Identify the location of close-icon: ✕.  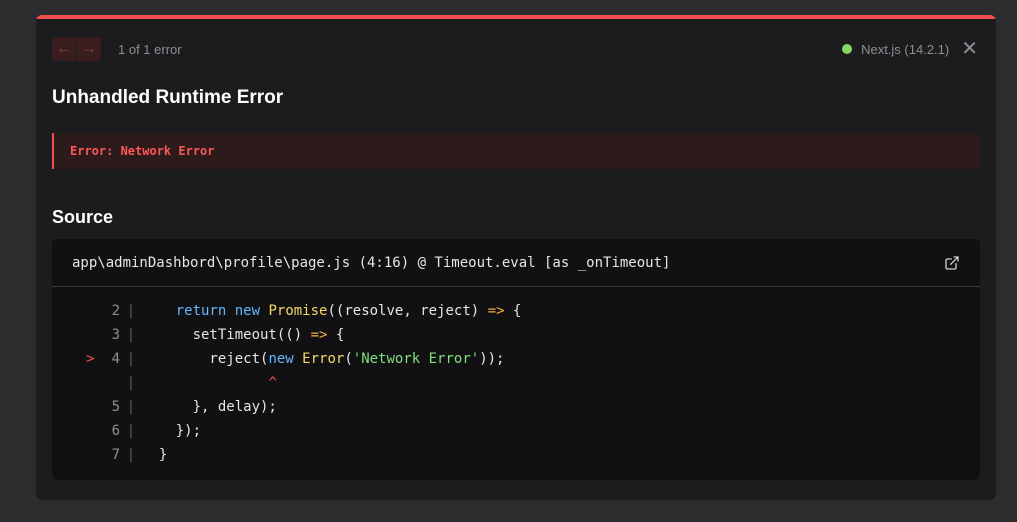
(969, 49).